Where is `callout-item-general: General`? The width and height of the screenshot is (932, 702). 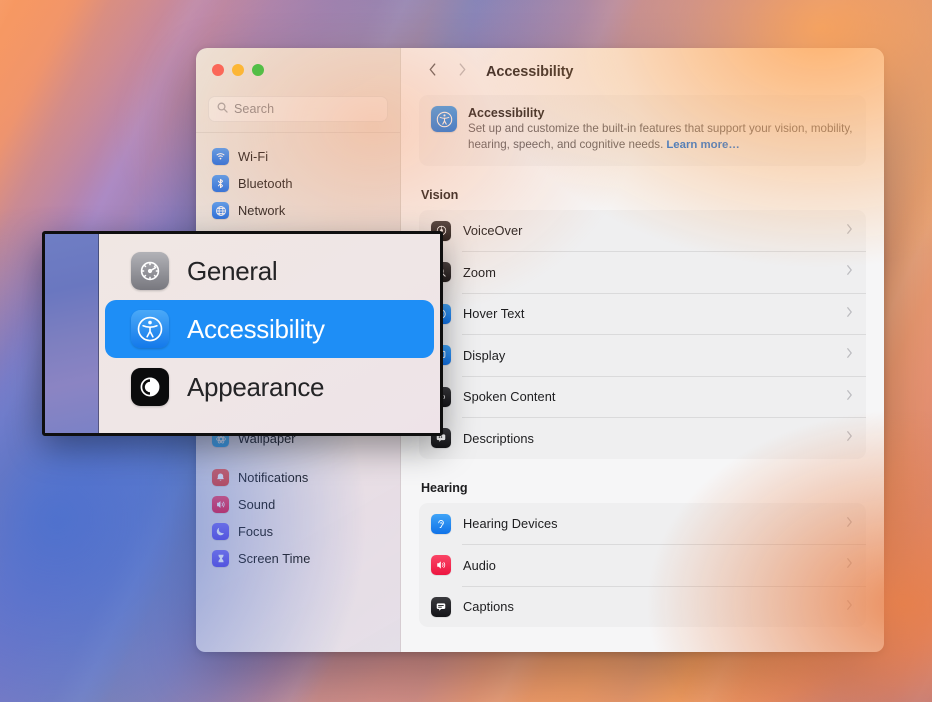
callout-item-general: General is located at coordinates (269, 271).